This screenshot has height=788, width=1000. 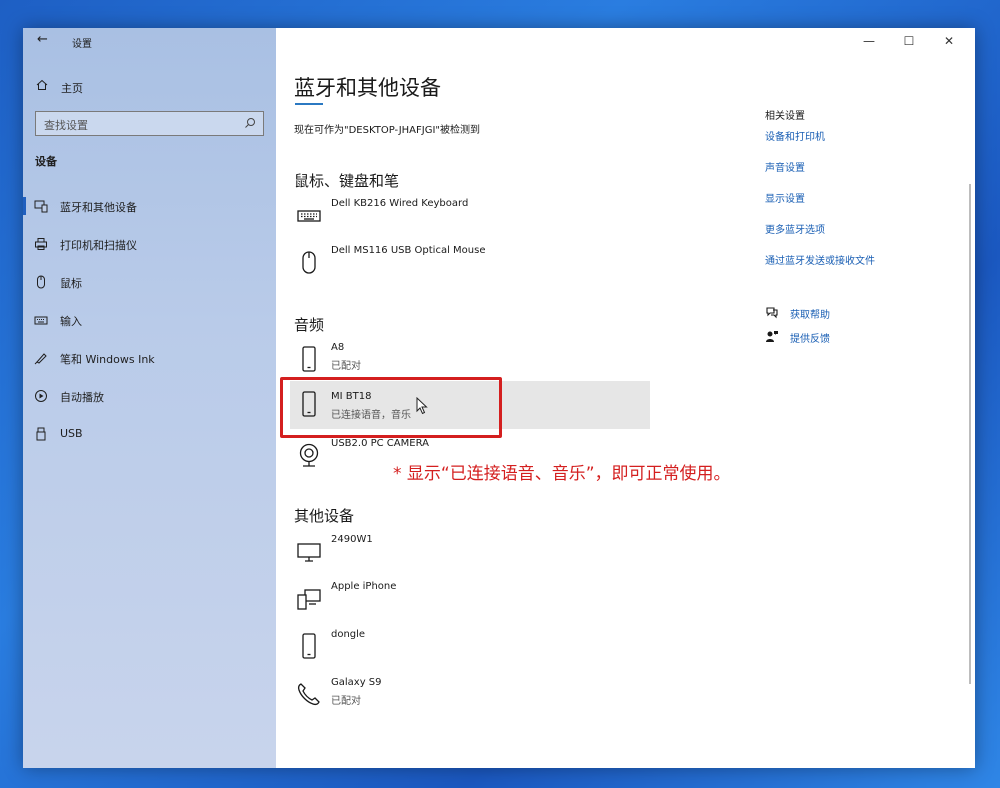 What do you see at coordinates (347, 181) in the screenshot?
I see `group-title-input: 鼠标、键盘和笔` at bounding box center [347, 181].